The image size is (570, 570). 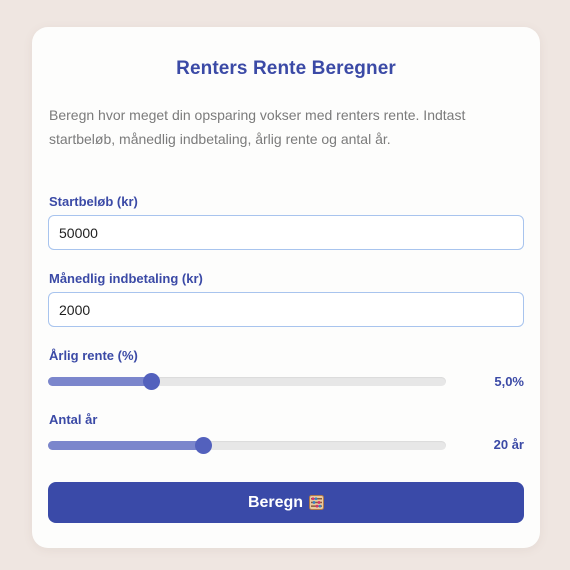 What do you see at coordinates (204, 445) in the screenshot?
I see `years-slider-thumb` at bounding box center [204, 445].